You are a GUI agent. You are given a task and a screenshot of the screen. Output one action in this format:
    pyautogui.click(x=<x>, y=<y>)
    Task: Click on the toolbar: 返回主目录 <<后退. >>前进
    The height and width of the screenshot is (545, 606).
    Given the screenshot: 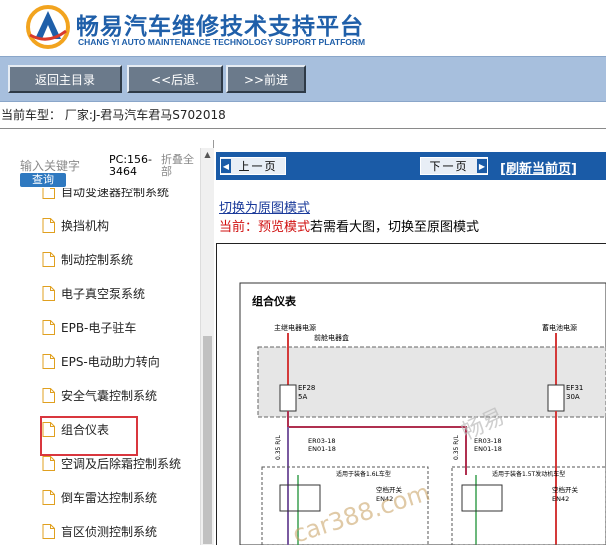 What is the action you would take?
    pyautogui.click(x=303, y=79)
    